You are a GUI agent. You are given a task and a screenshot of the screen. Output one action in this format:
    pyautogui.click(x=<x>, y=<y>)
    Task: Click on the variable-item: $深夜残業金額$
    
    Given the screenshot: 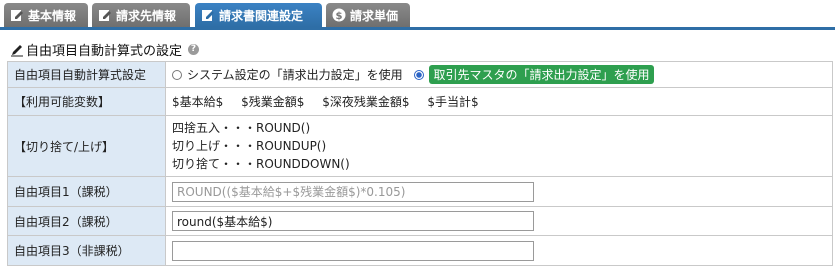 What is the action you would take?
    pyautogui.click(x=366, y=102)
    